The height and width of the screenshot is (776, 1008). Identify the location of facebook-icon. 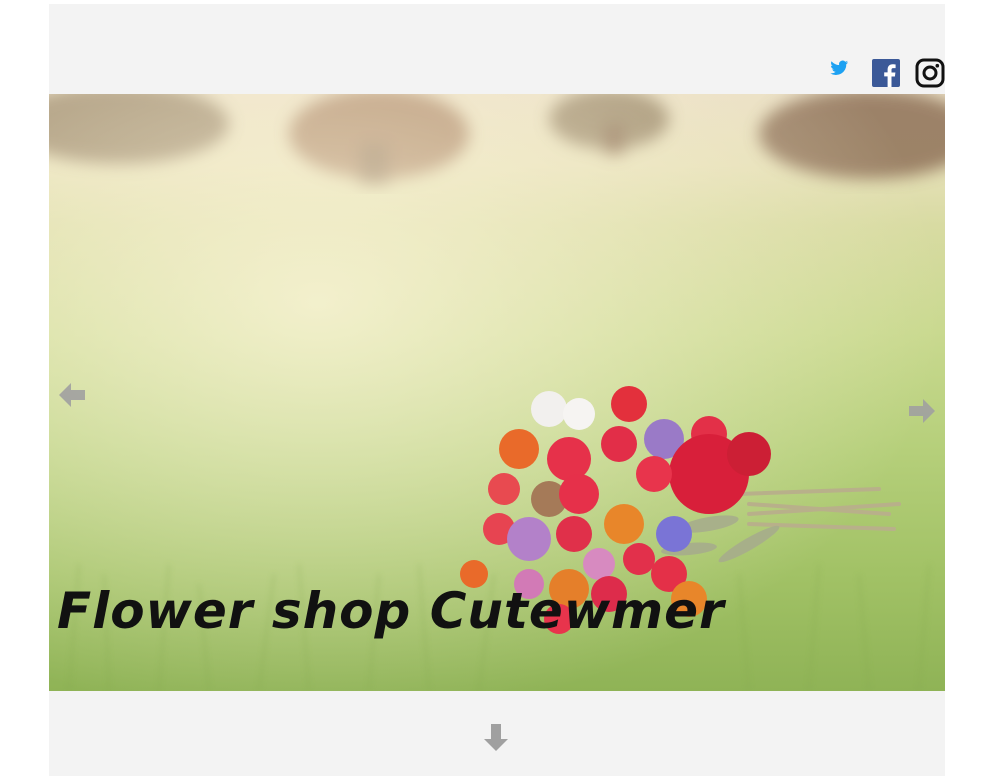
(886, 73).